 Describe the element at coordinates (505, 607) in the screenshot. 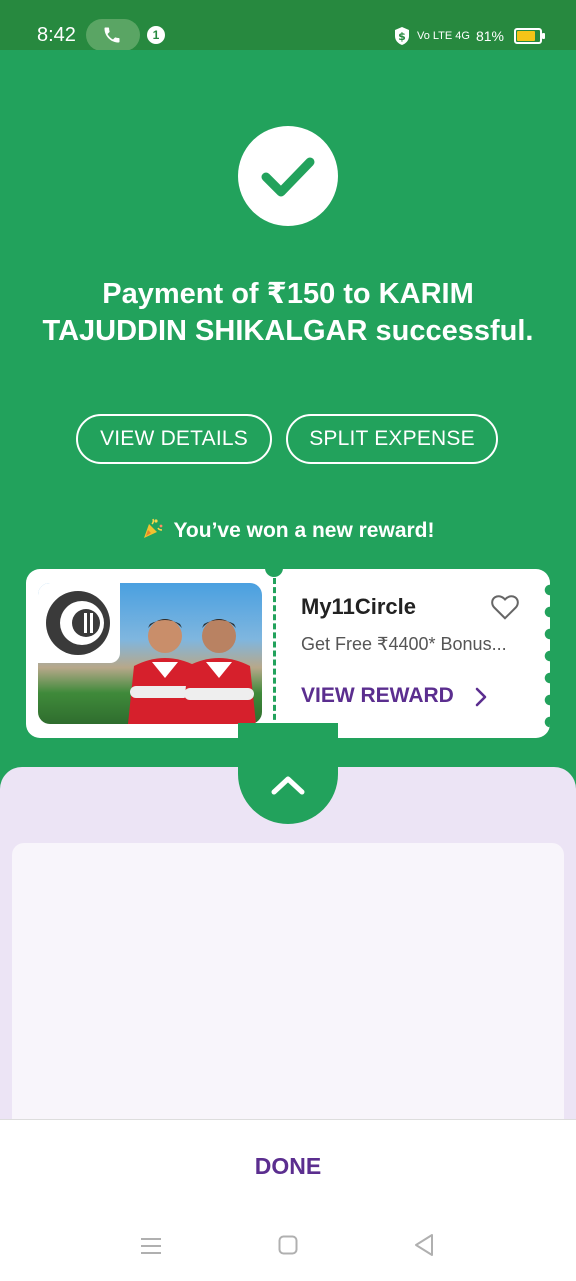

I see `heart-icon` at that location.